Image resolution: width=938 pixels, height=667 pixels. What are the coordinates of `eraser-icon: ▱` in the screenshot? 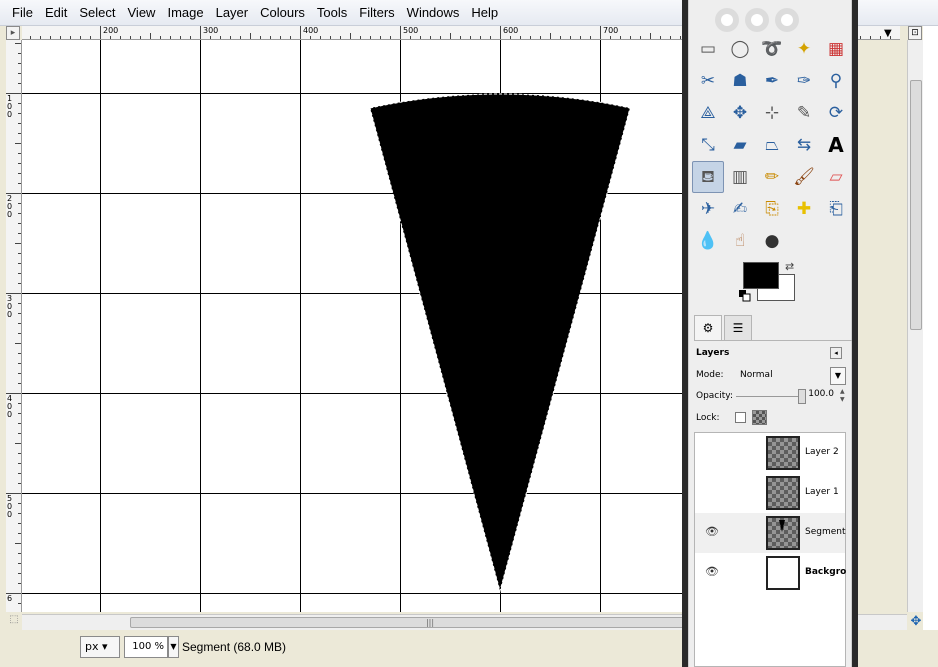 It's located at (836, 177).